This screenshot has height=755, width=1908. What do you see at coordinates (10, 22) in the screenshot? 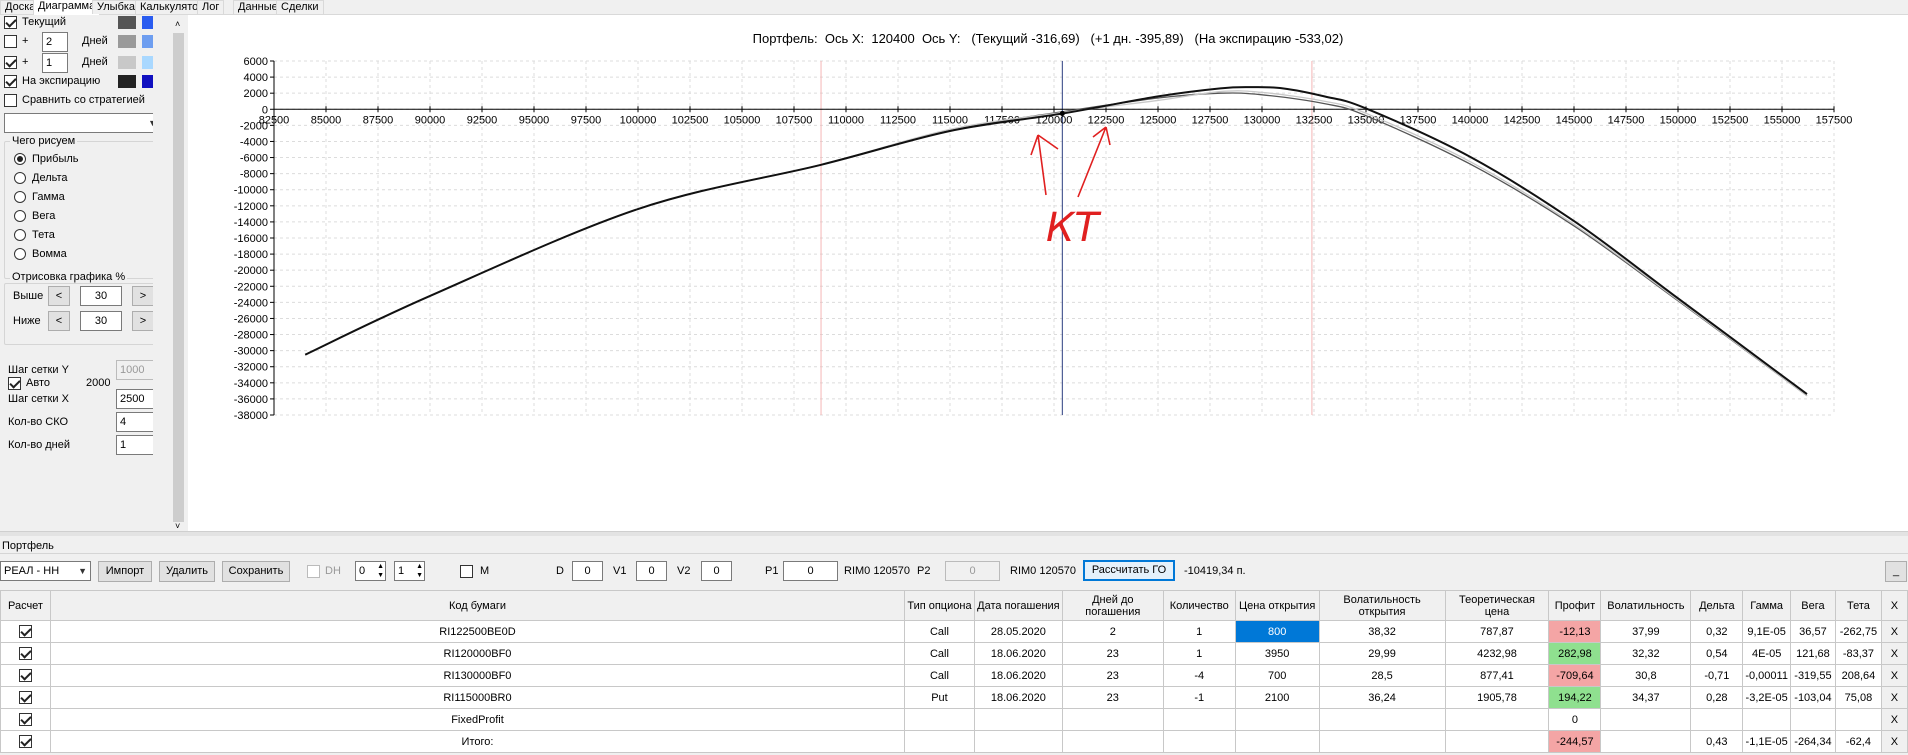
I see `current-checkbox` at bounding box center [10, 22].